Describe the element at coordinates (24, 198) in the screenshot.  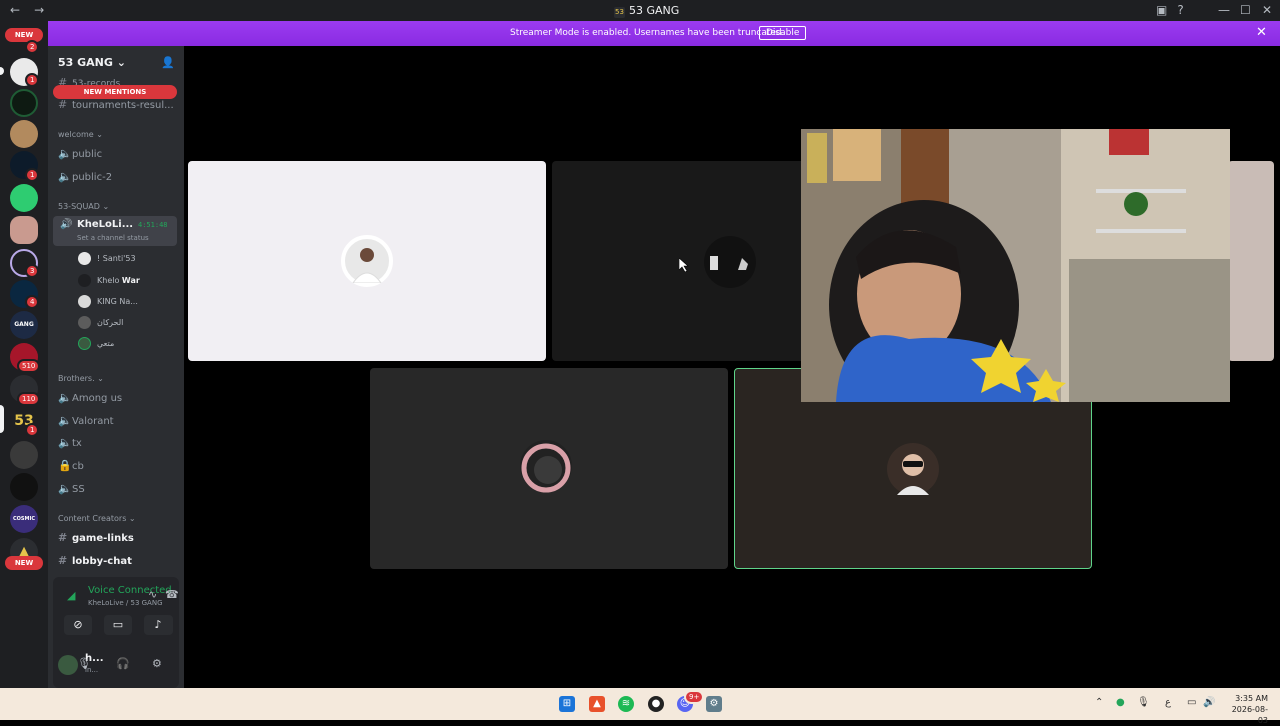
I see `server-icon-robot` at that location.